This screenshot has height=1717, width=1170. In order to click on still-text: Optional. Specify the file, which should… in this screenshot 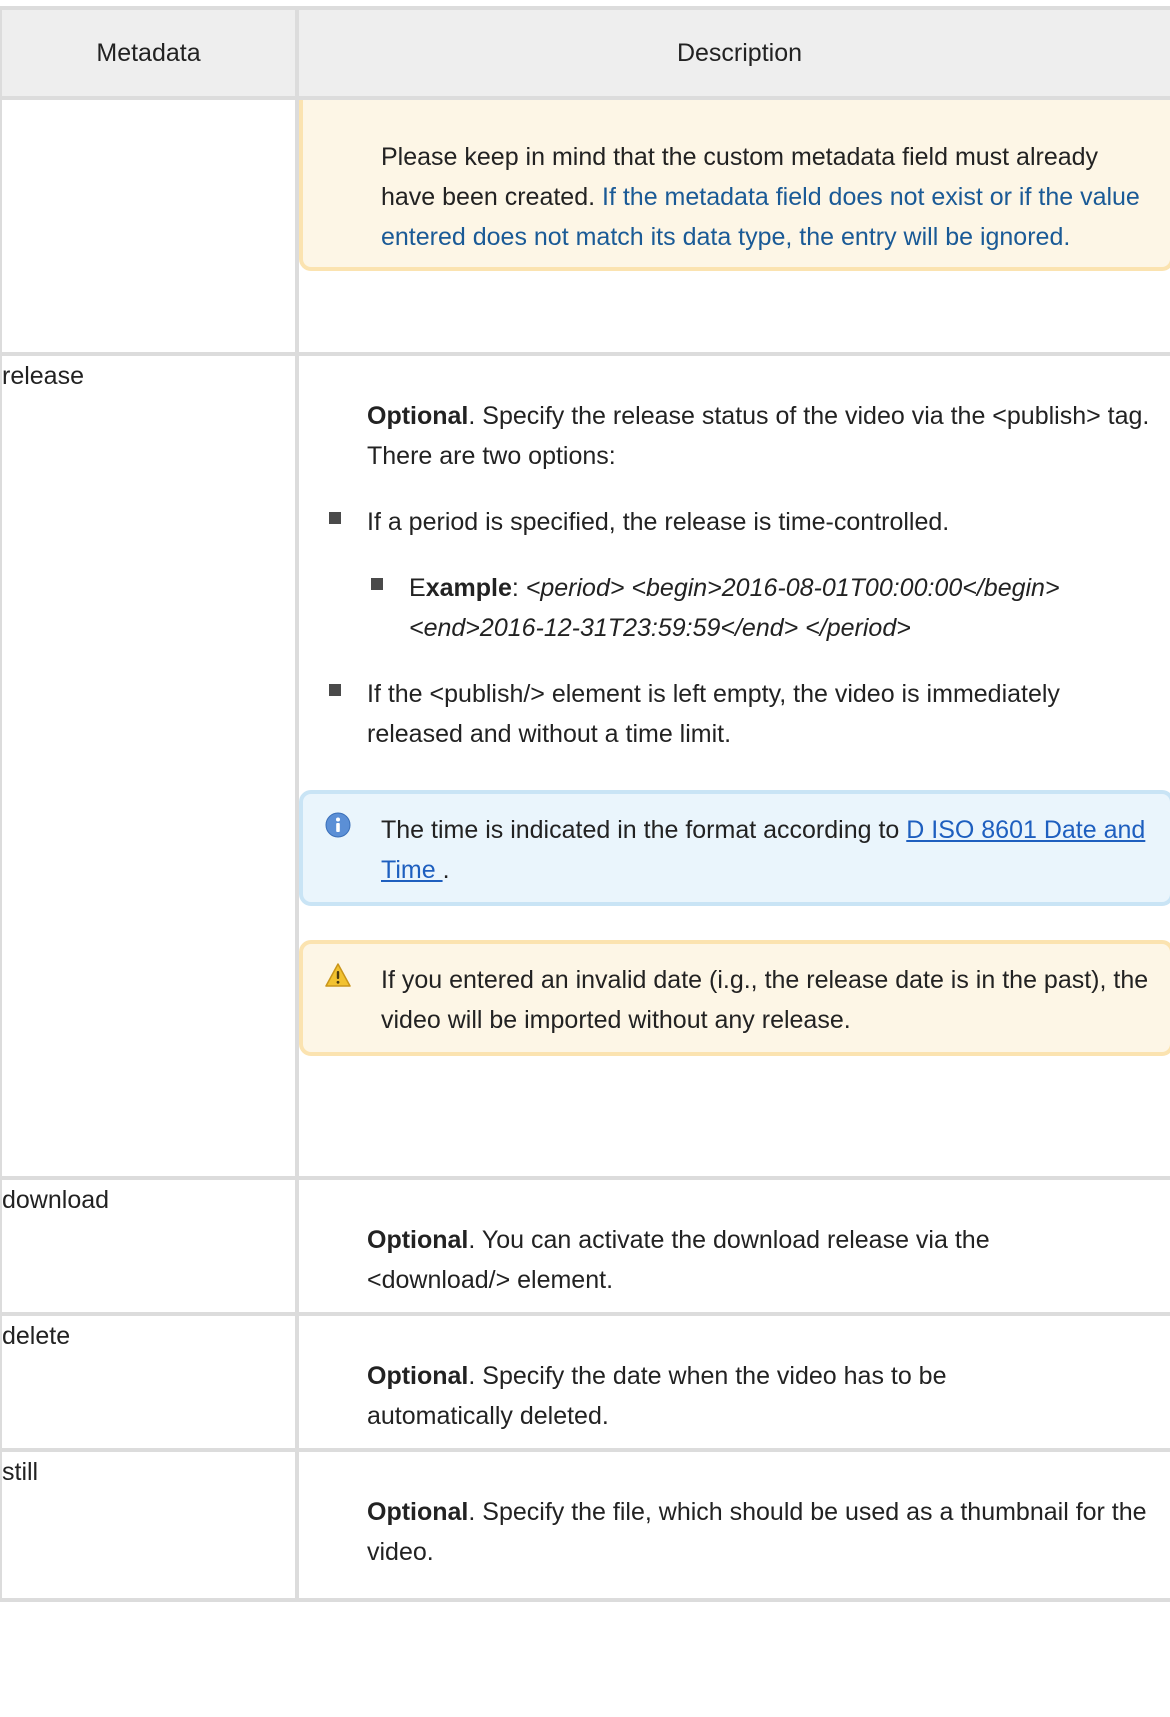, I will do `click(734, 1532)`.